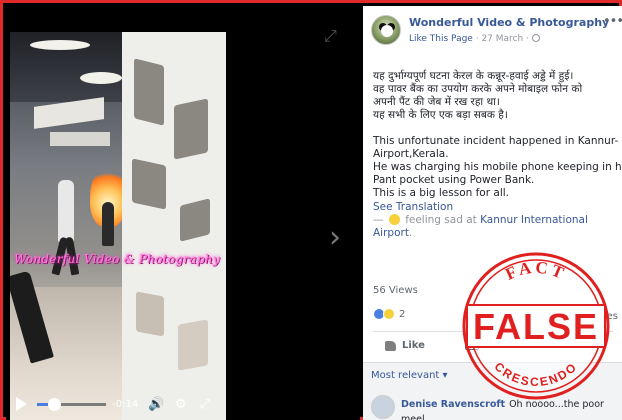 Image resolution: width=622 pixels, height=420 pixels. Describe the element at coordinates (413, 417) in the screenshot. I see `comment-text-cont: meel` at that location.